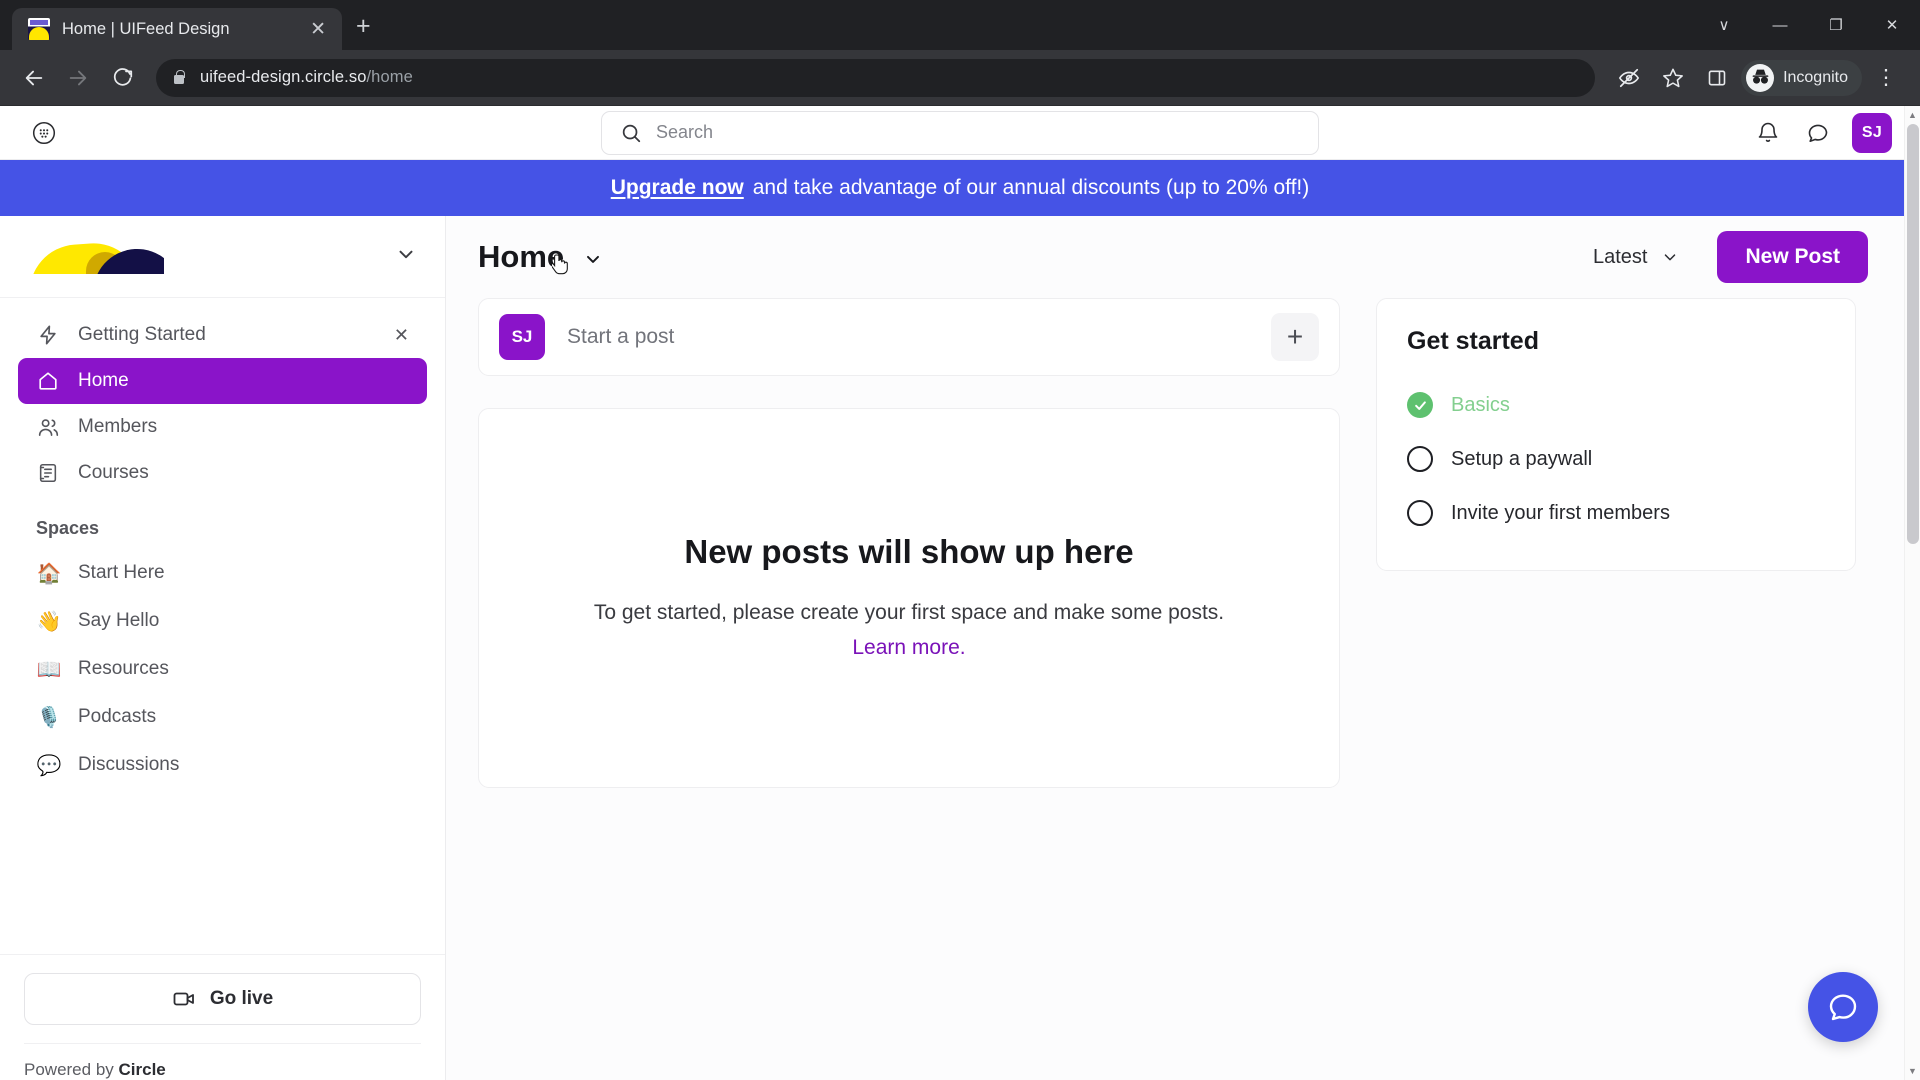 Image resolution: width=1920 pixels, height=1080 pixels. I want to click on page-title-text: Home, so click(521, 256).